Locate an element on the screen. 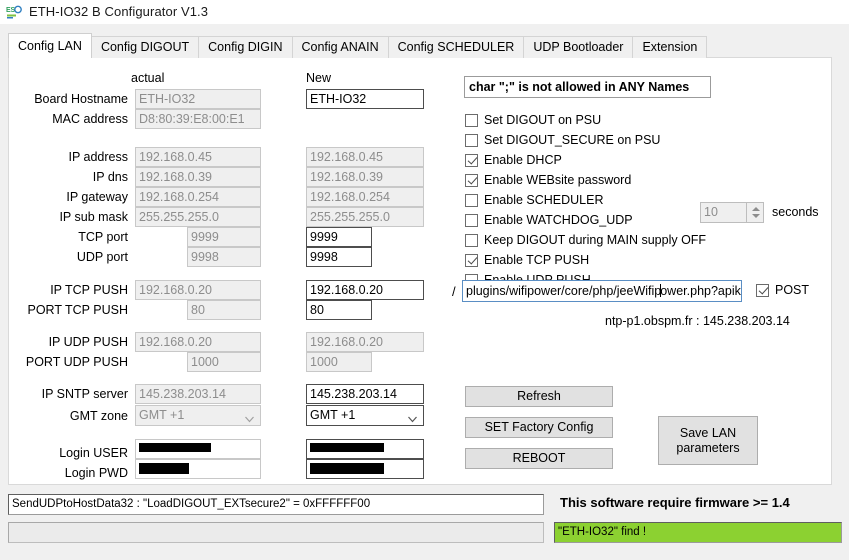 The image size is (849, 560). checkbox-set-digout-on-psu: Set DIGOUT on PSU is located at coordinates (533, 120).